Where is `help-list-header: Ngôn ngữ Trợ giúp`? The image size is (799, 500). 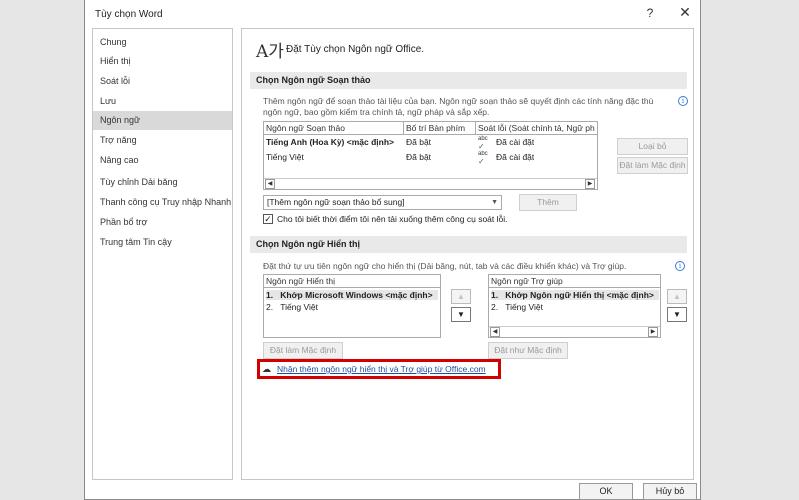 help-list-header: Ngôn ngữ Trợ giúp is located at coordinates (574, 281).